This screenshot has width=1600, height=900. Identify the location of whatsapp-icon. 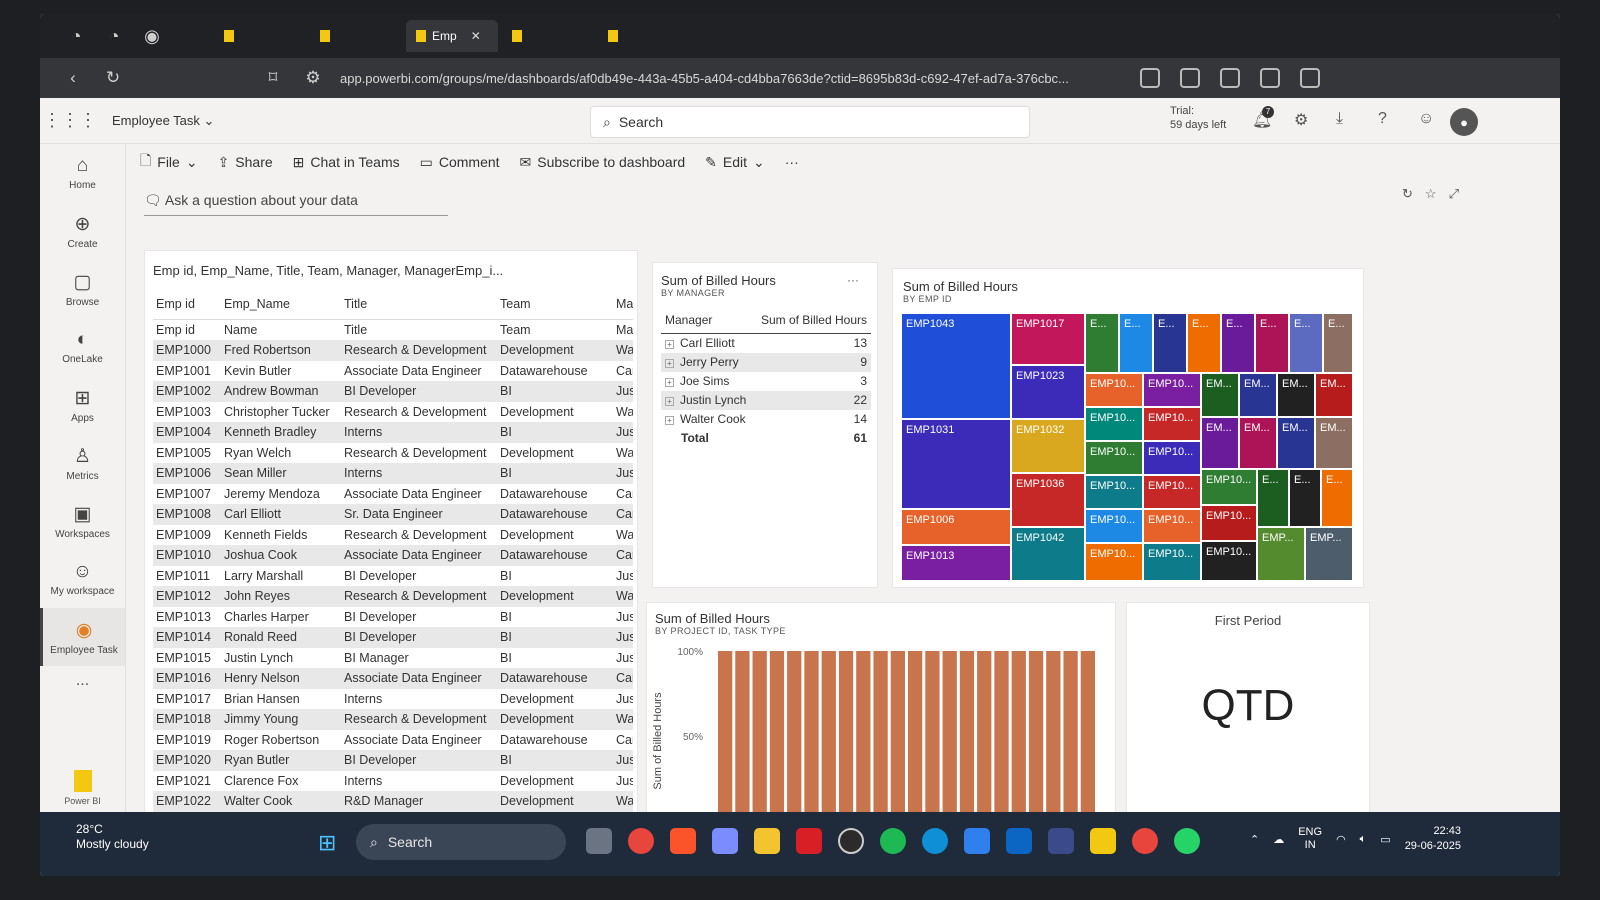
(1187, 841).